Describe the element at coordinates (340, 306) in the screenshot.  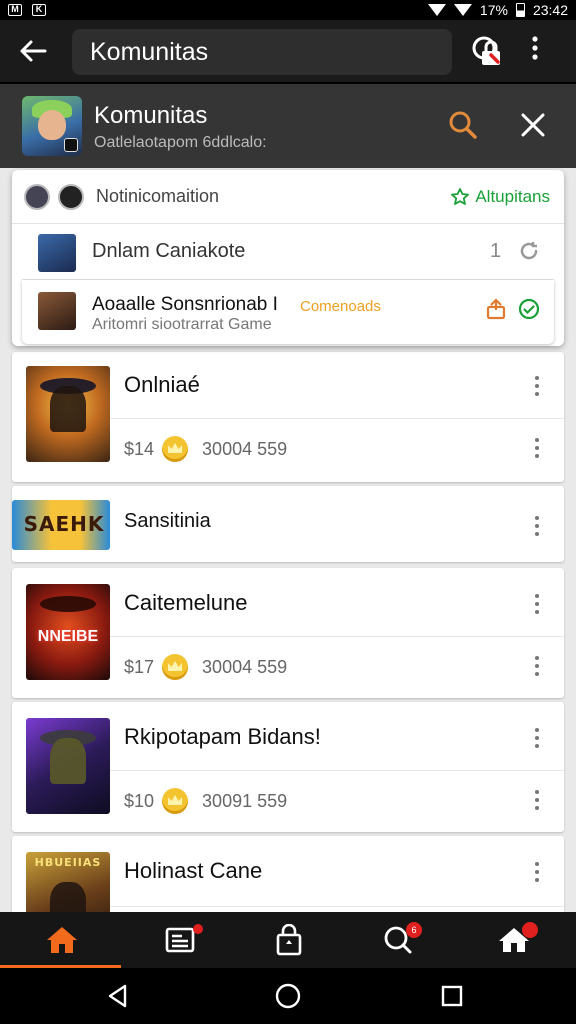
I see `comments-tag: Comenoads` at that location.